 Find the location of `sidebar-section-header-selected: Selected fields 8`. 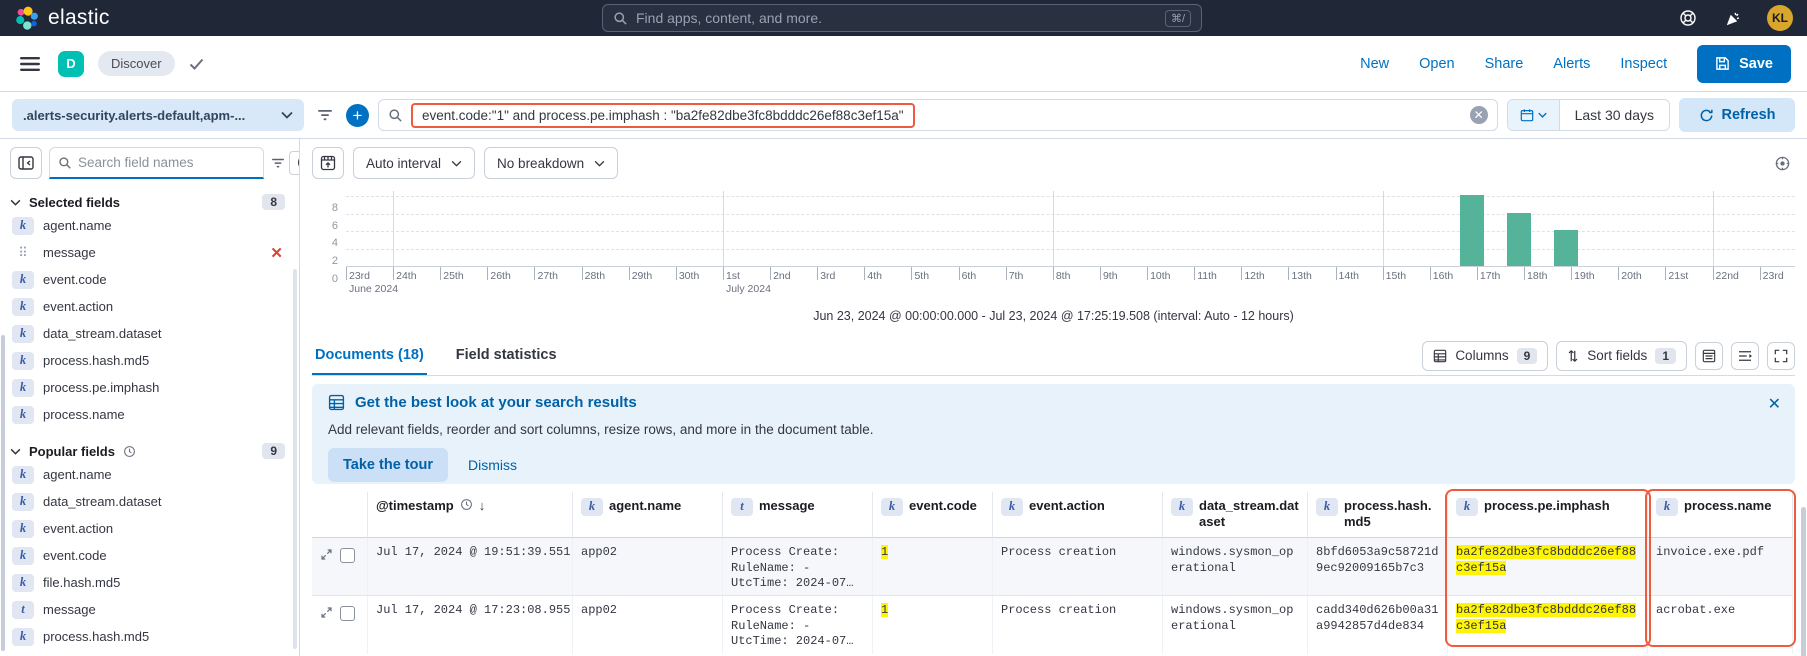

sidebar-section-header-selected: Selected fields 8 is located at coordinates (151, 202).